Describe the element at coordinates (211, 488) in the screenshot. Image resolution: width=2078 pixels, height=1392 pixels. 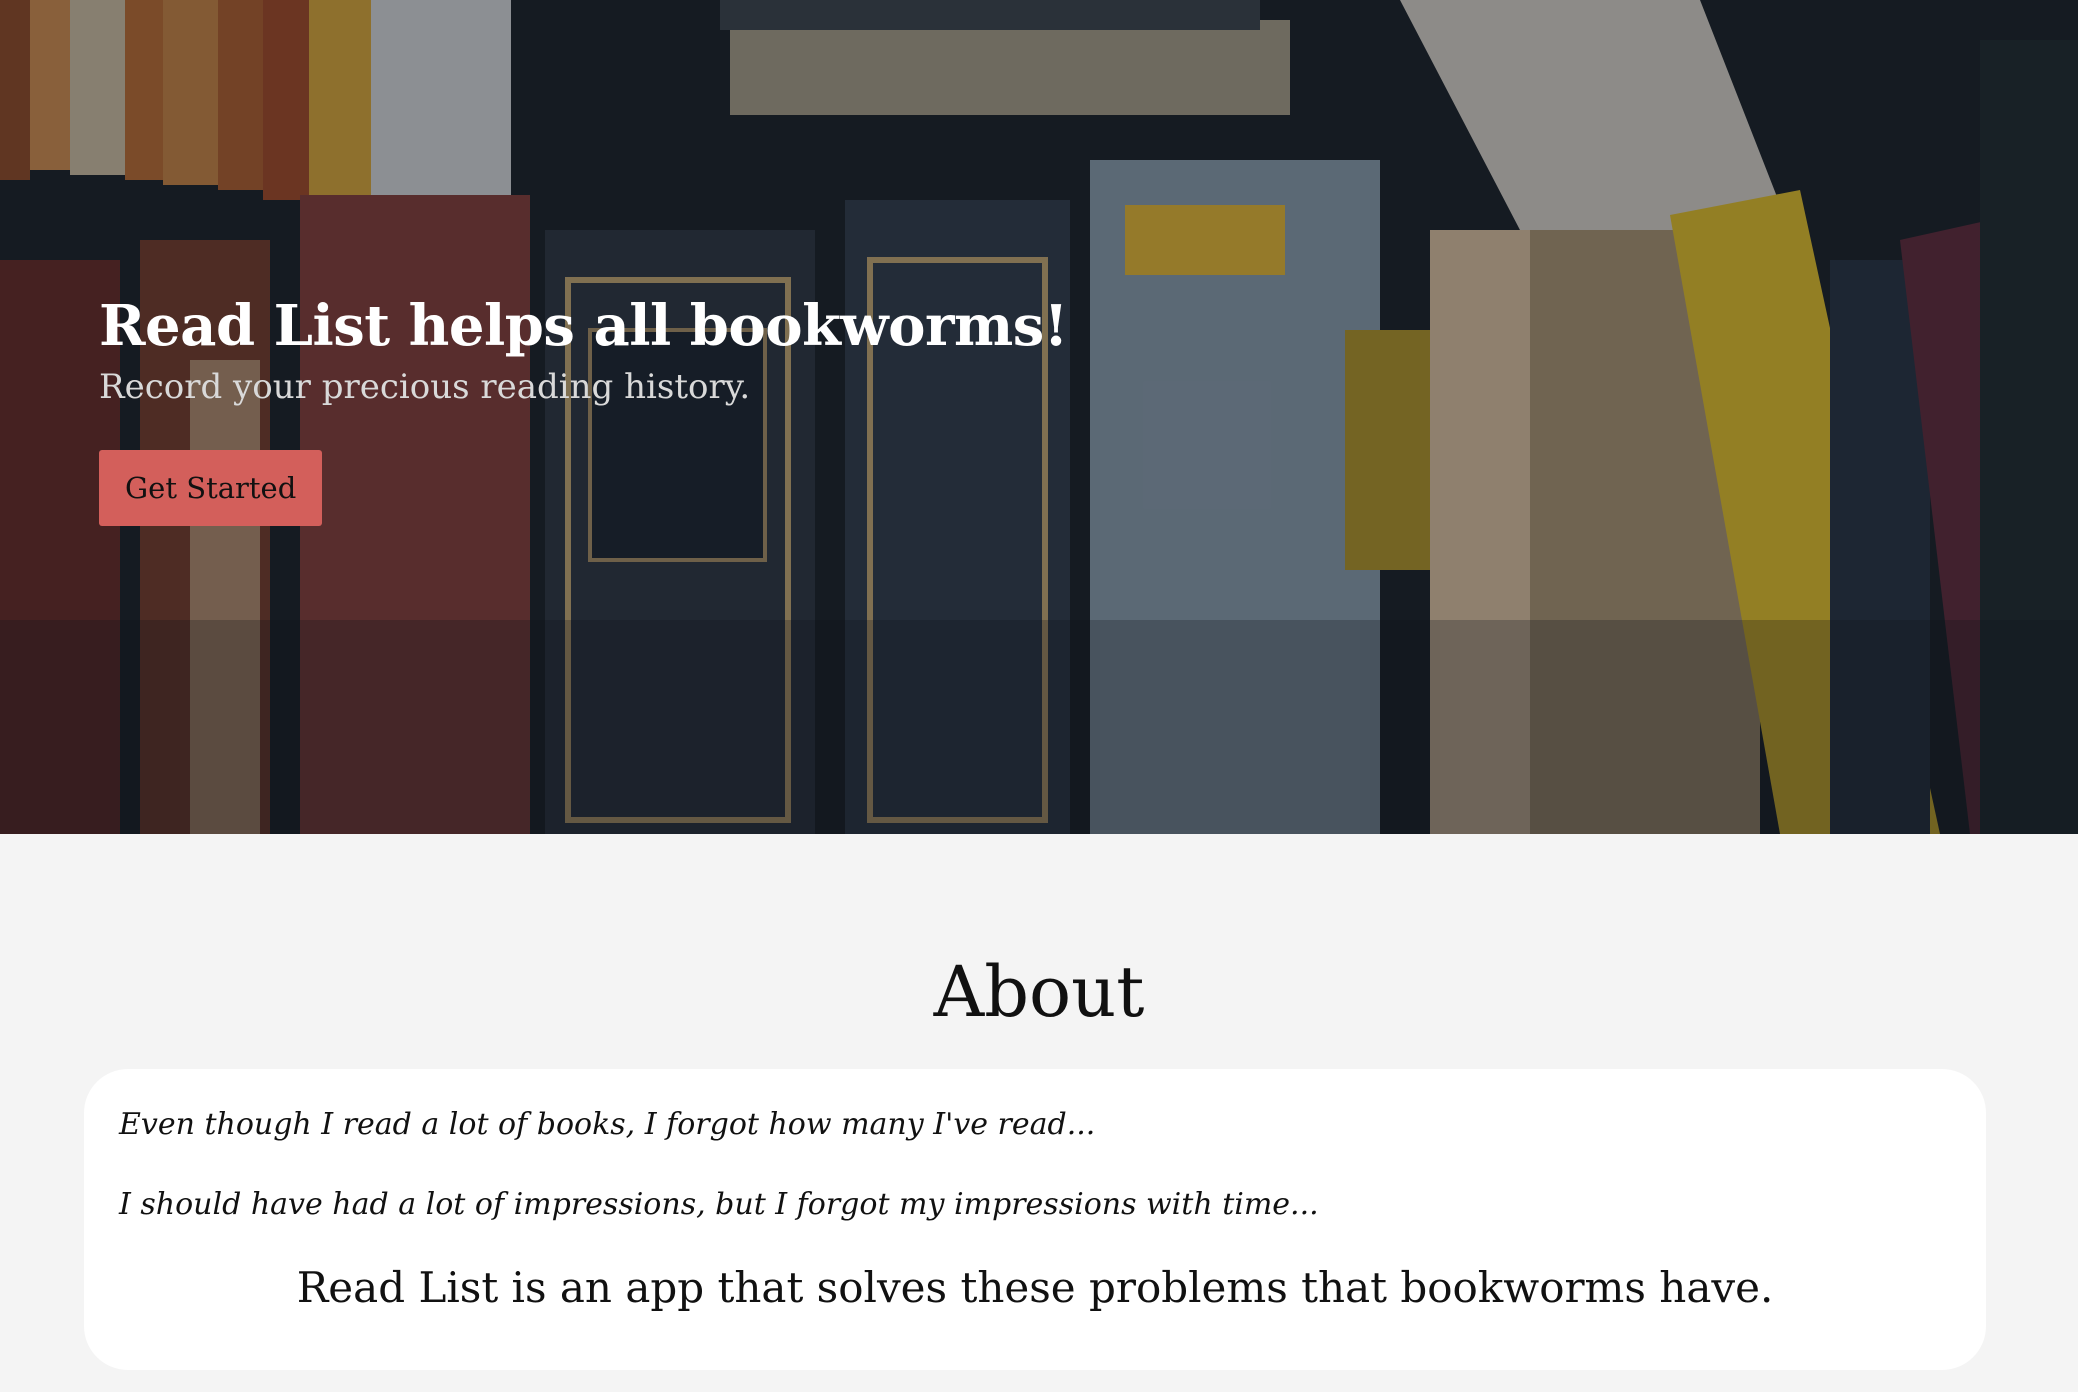
I see `get-started-button: Get Started` at that location.